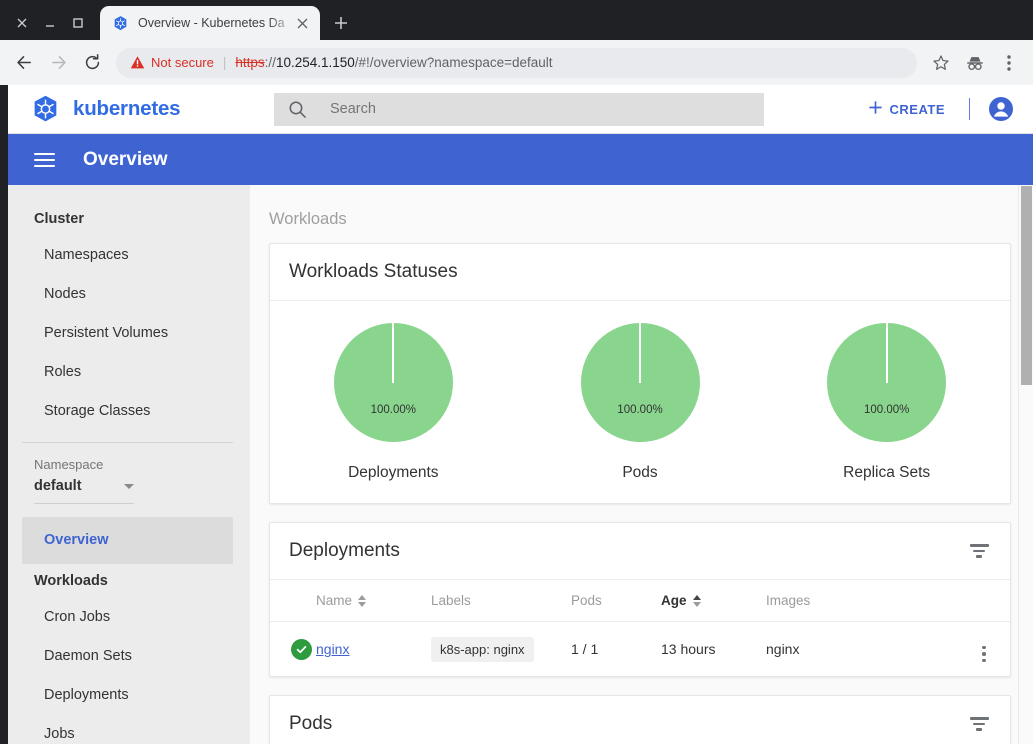 Image resolution: width=1033 pixels, height=744 pixels. I want to click on deployments-card-header: Deployments, so click(640, 551).